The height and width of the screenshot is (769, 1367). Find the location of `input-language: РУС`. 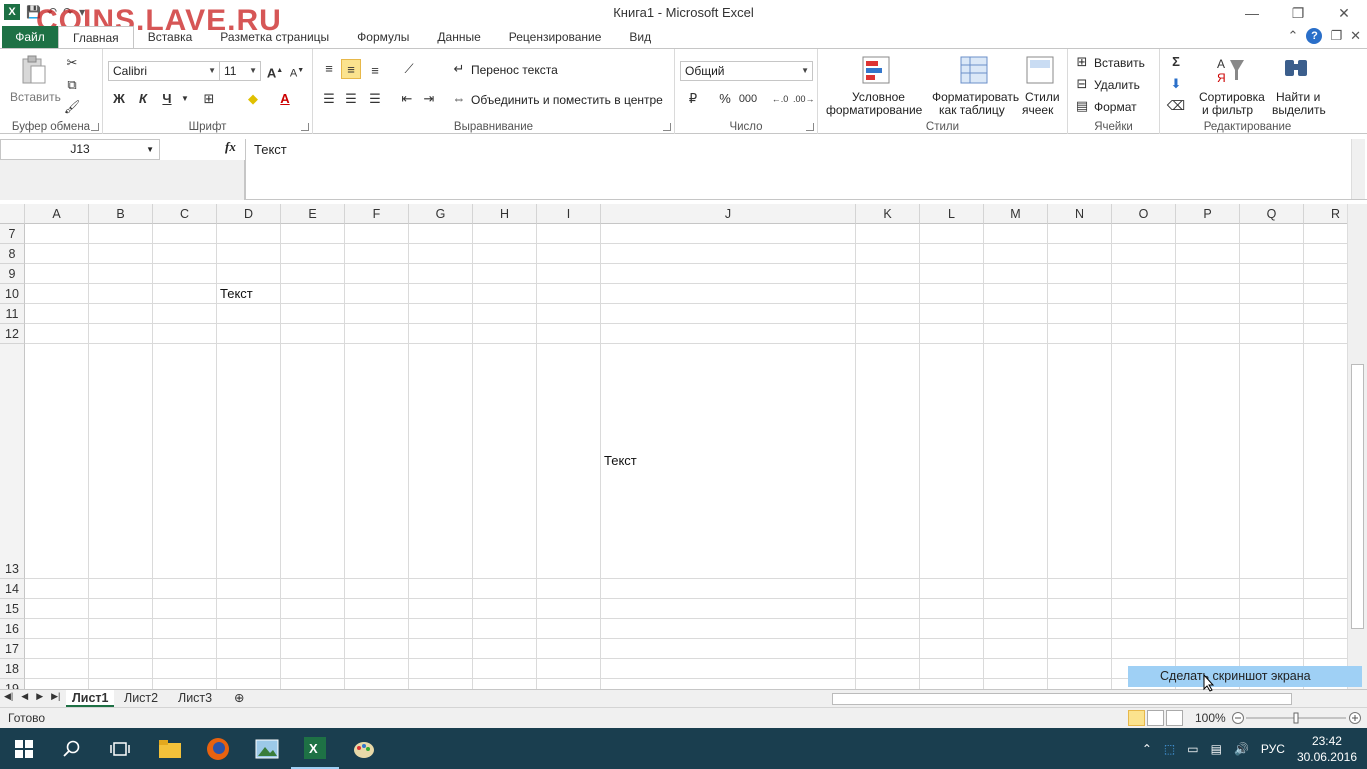

input-language: РУС is located at coordinates (1273, 749).